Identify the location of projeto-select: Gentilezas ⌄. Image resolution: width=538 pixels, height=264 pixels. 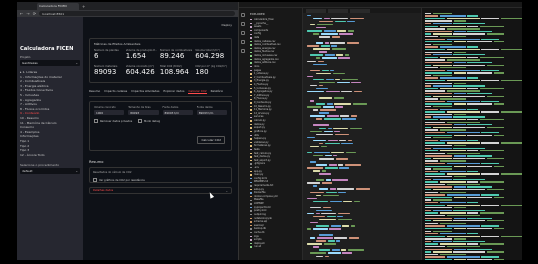
(50, 63).